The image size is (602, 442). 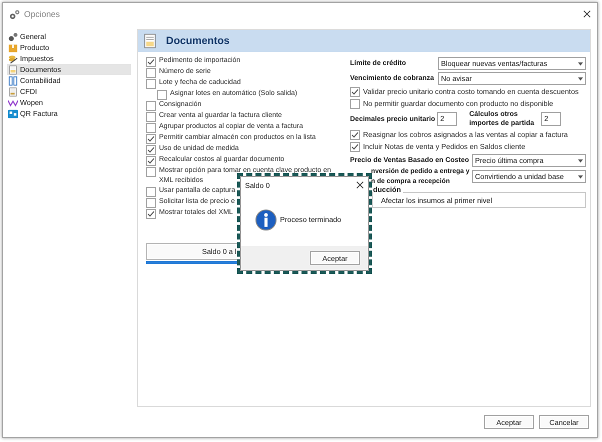 What do you see at coordinates (42, 14) in the screenshot?
I see `window-title: Opciones` at bounding box center [42, 14].